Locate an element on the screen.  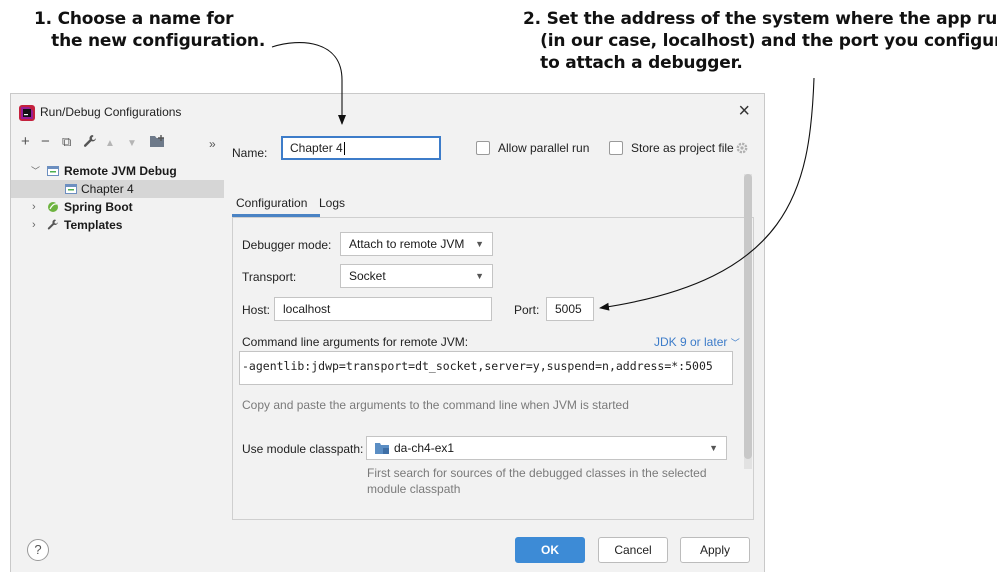
tree-item-remote-jvm-debug: ﹀ Remote JVM Debug is located at coordinates (117, 171).